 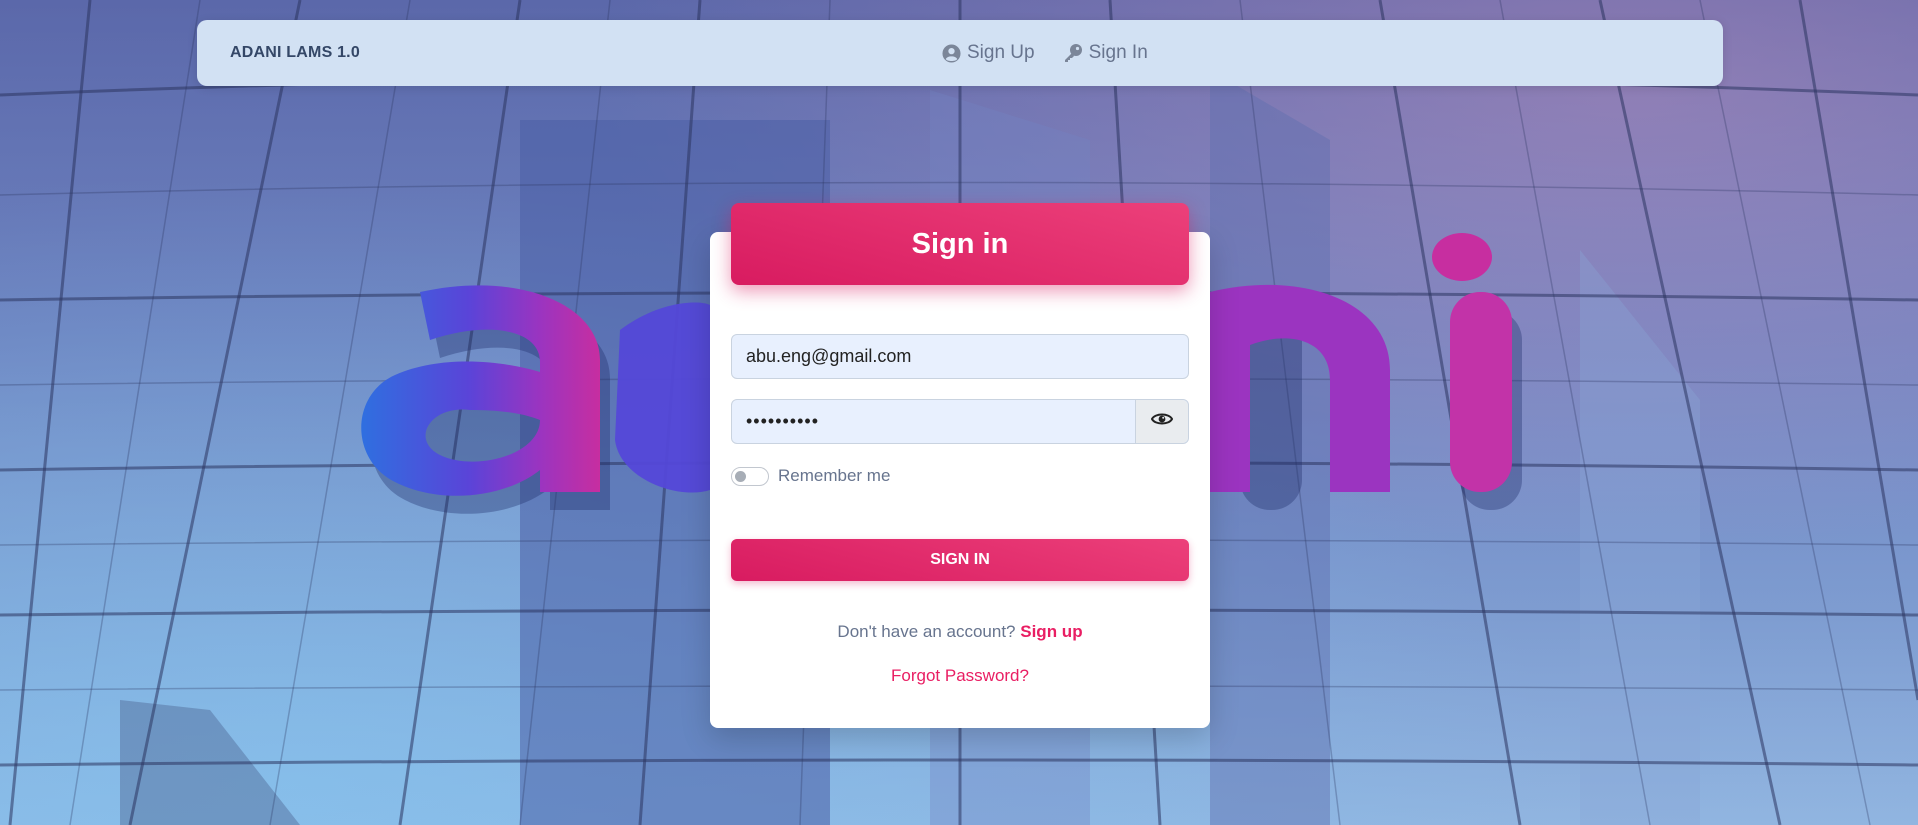 I want to click on remember-me-row: Remember me, so click(x=810, y=476).